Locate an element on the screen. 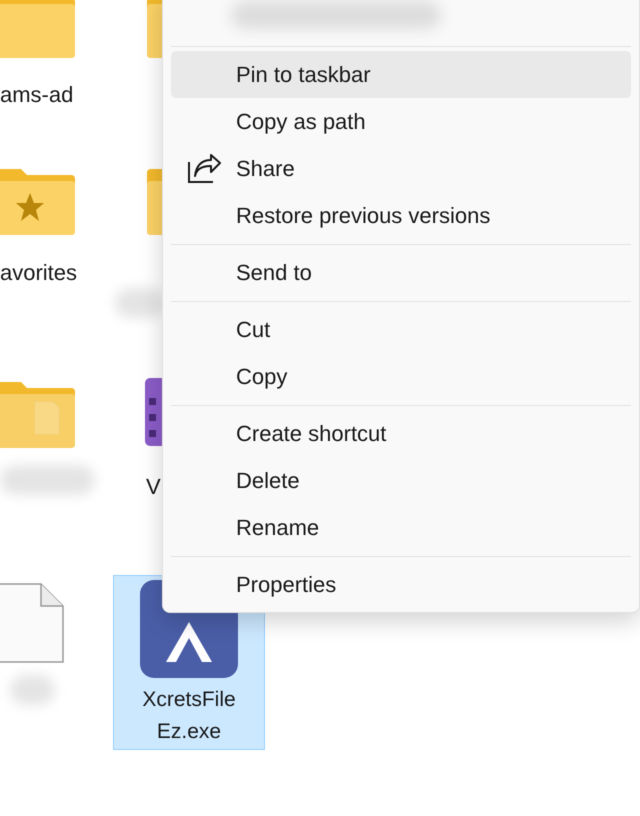 This screenshot has width=640, height=816. folder-icon is located at coordinates (37, 29).